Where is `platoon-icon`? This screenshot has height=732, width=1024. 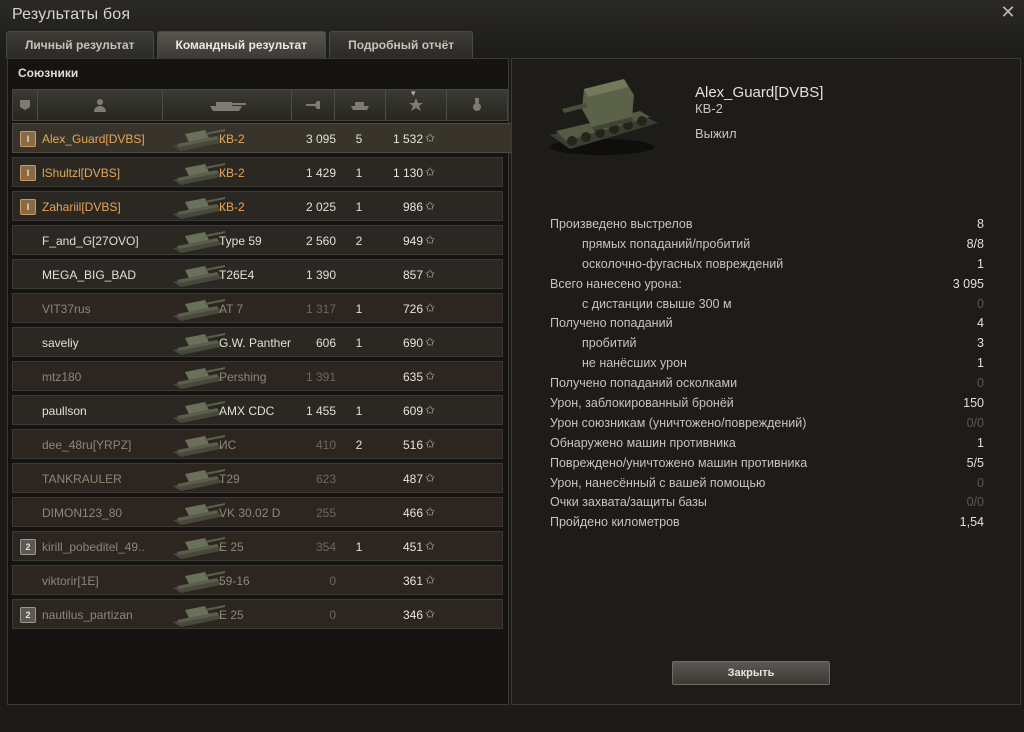
platoon-icon is located at coordinates (25, 105).